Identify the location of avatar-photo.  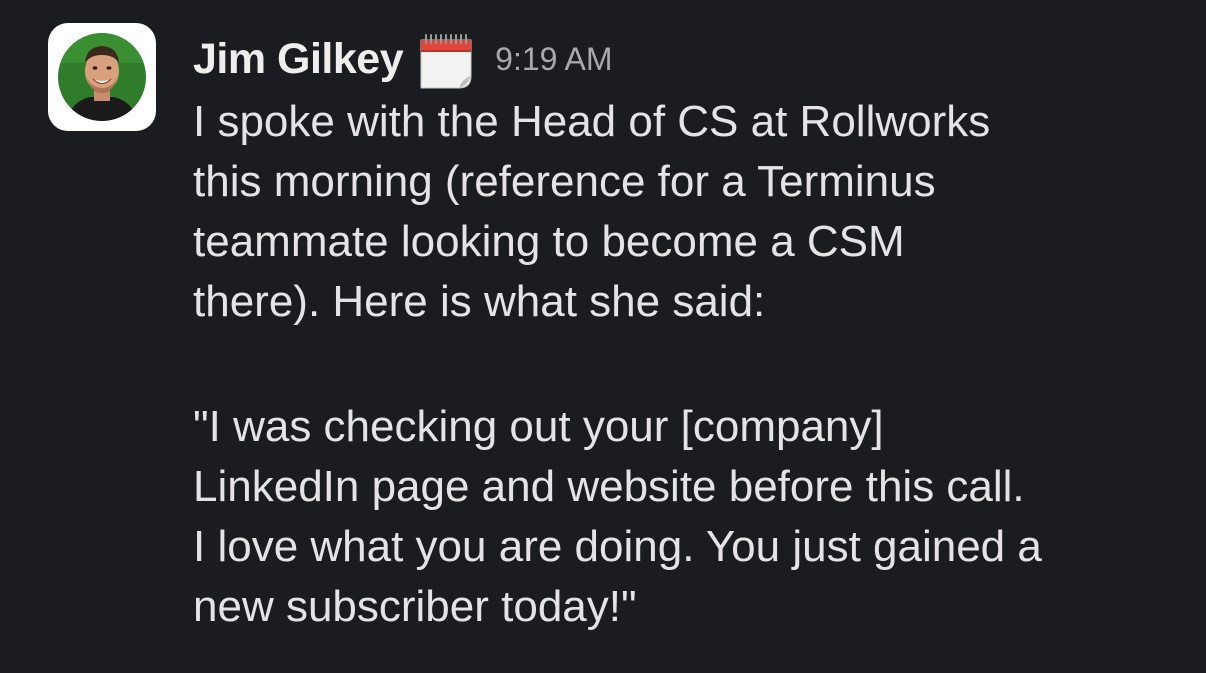
(102, 77).